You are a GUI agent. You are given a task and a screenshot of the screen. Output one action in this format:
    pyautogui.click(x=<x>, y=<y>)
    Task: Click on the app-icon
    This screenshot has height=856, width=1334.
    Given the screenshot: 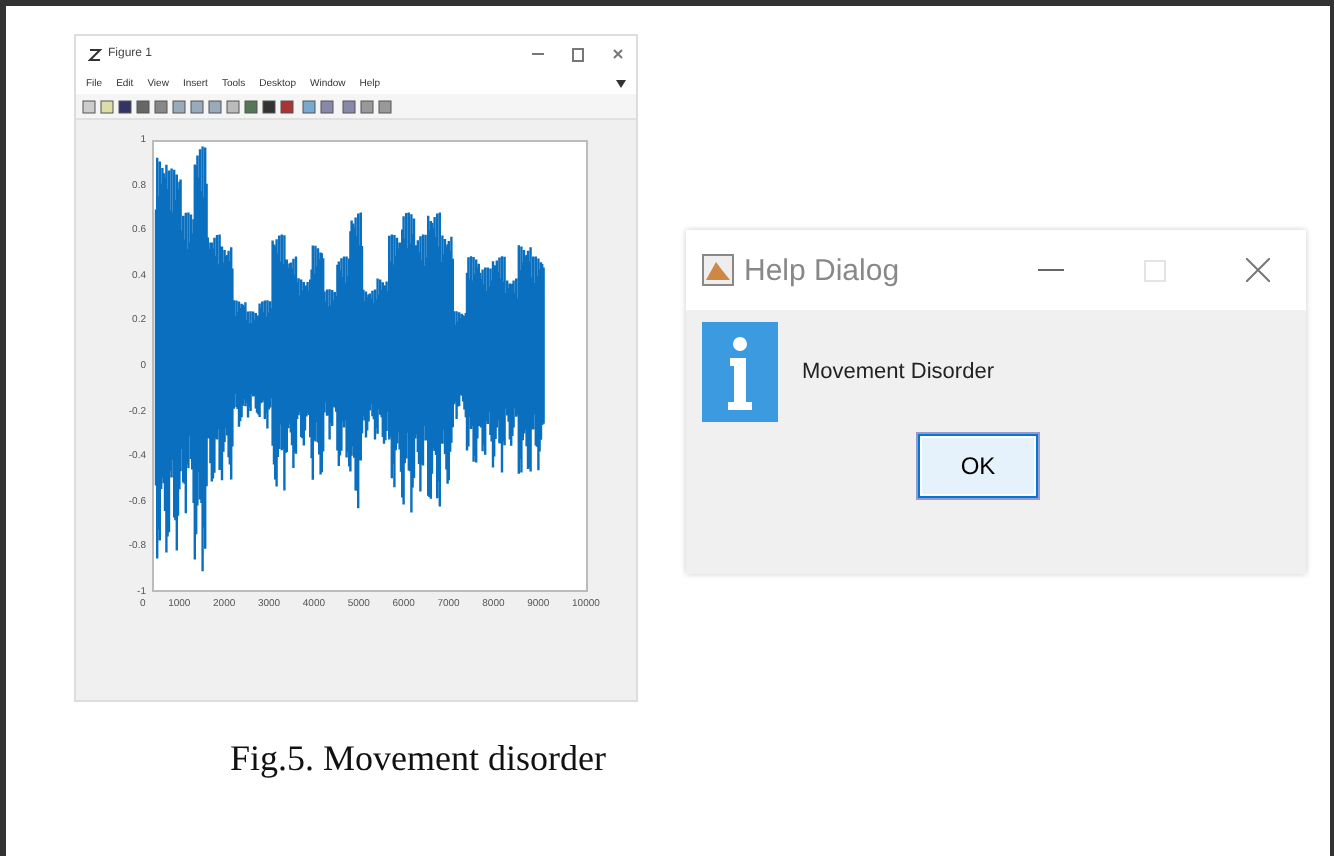 What is the action you would take?
    pyautogui.click(x=718, y=270)
    